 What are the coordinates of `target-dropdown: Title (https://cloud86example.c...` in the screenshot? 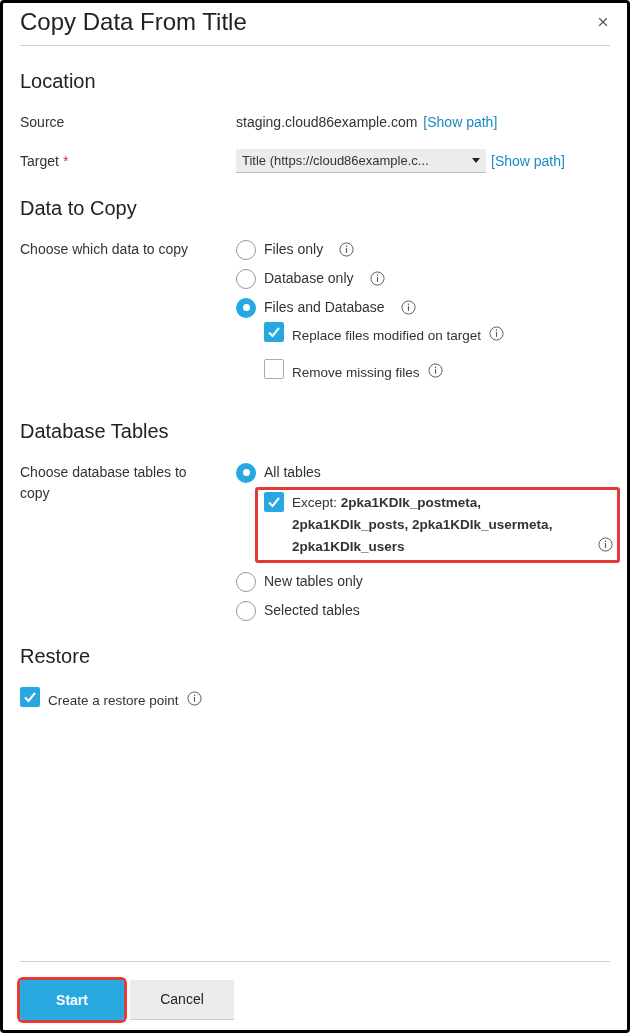 It's located at (361, 161).